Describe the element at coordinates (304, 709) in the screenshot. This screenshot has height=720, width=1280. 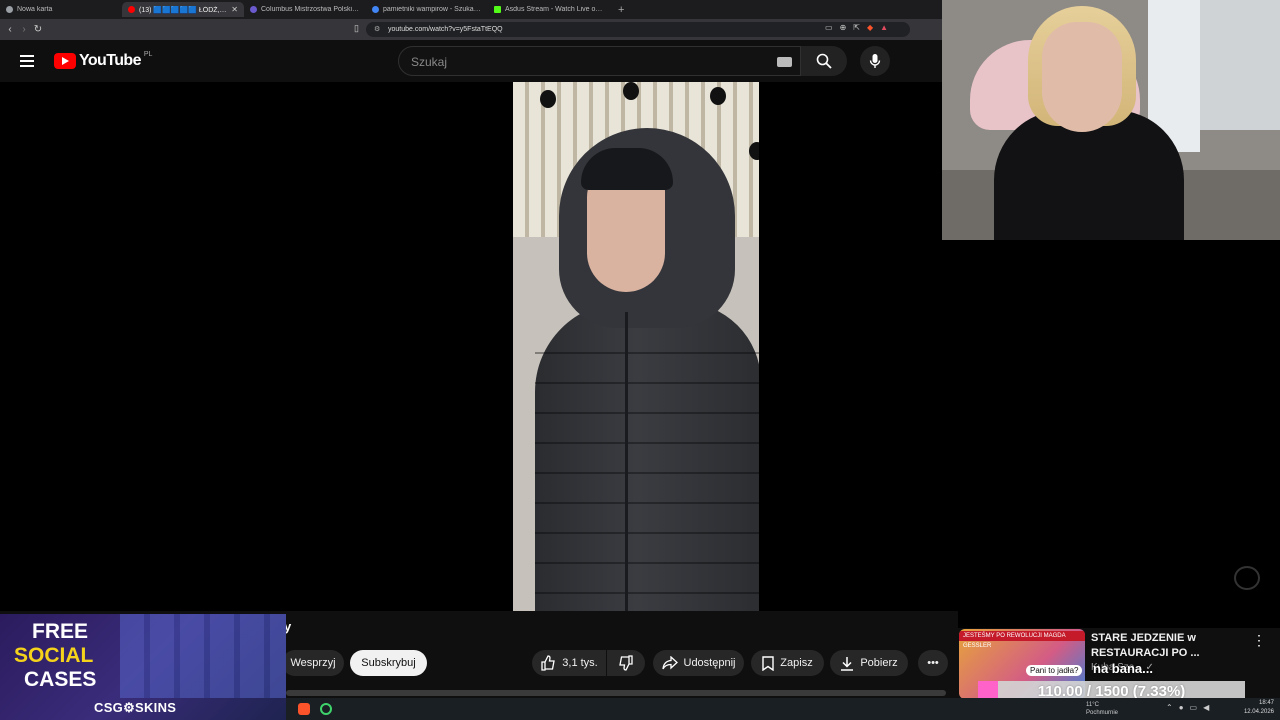
I see `brave-browser-icon` at that location.